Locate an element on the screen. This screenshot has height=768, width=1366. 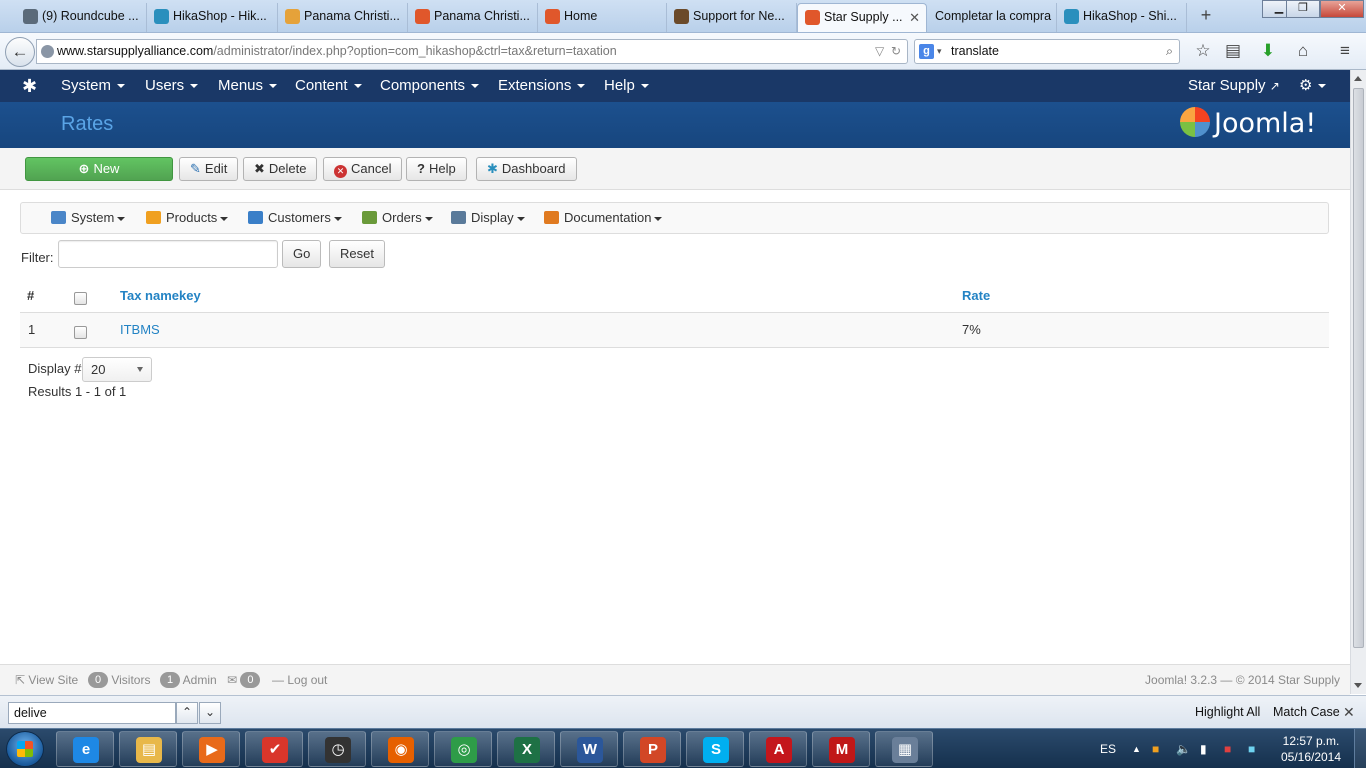
engine-dropdown-icon: ▾ is located at coordinates (939, 51).